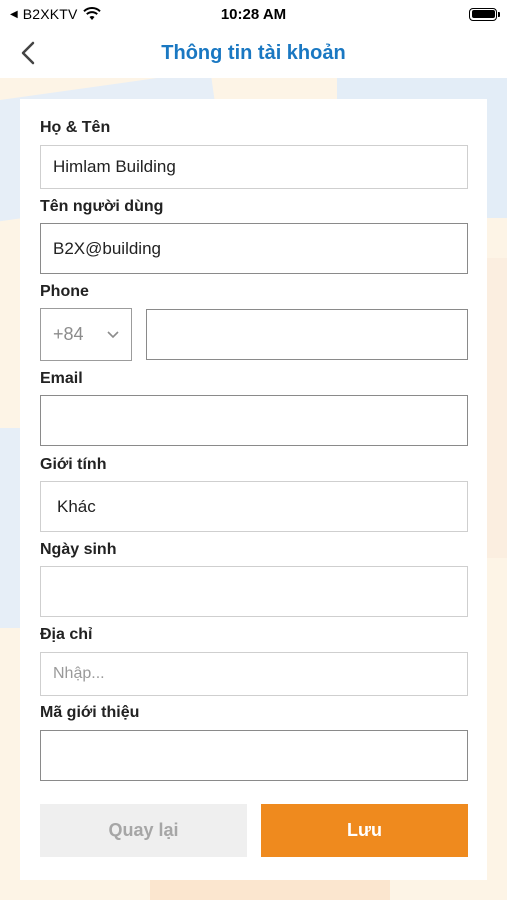 This screenshot has width=507, height=900. Describe the element at coordinates (75, 127) in the screenshot. I see `full-name-label: Họ & Tên` at that location.